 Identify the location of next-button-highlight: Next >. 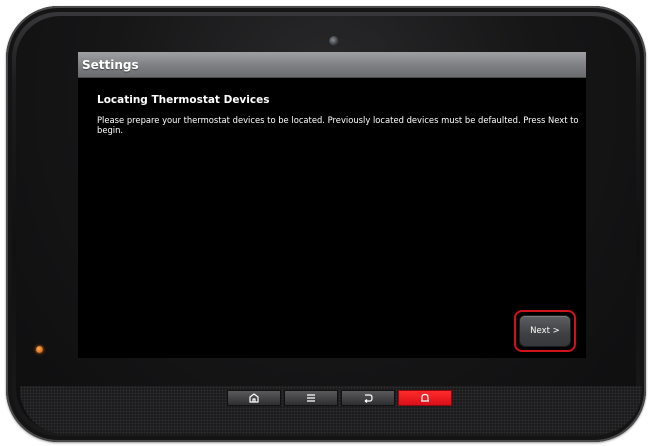
(545, 331).